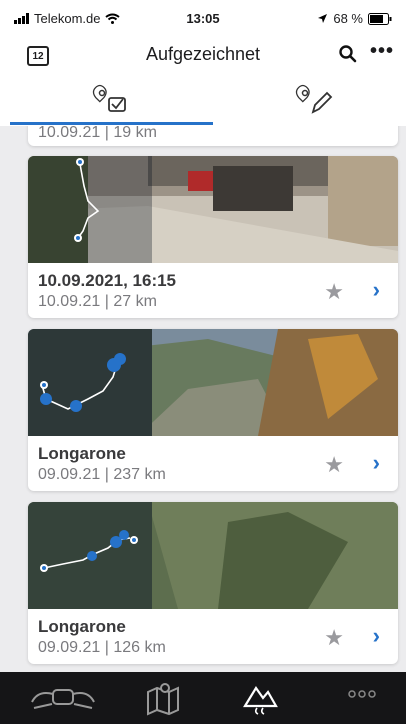 Image resolution: width=406 pixels, height=724 pixels. I want to click on status-bar: Telekom.de 13:05 68 %, so click(203, 17).